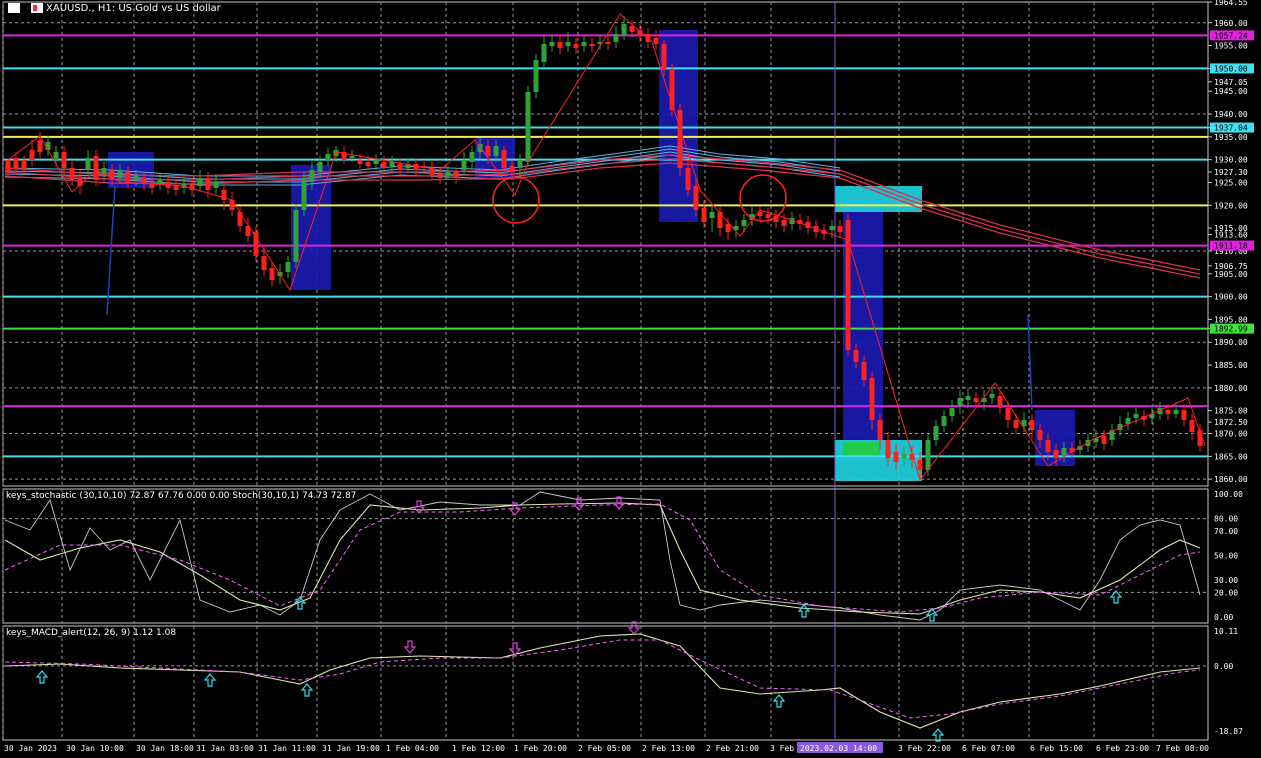 This screenshot has height=758, width=1261. Describe the element at coordinates (133, 8) in the screenshot. I see `chart-title: XAUUSD., H1: US Gold vs US dollar` at that location.